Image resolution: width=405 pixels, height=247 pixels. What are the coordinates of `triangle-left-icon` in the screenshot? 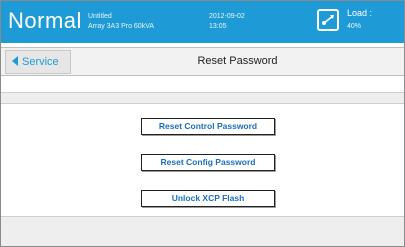 It's located at (15, 61).